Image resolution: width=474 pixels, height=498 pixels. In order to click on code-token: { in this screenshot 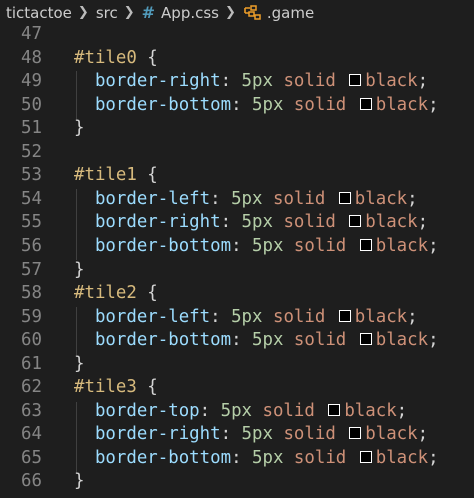, I will do `click(147, 57)`.